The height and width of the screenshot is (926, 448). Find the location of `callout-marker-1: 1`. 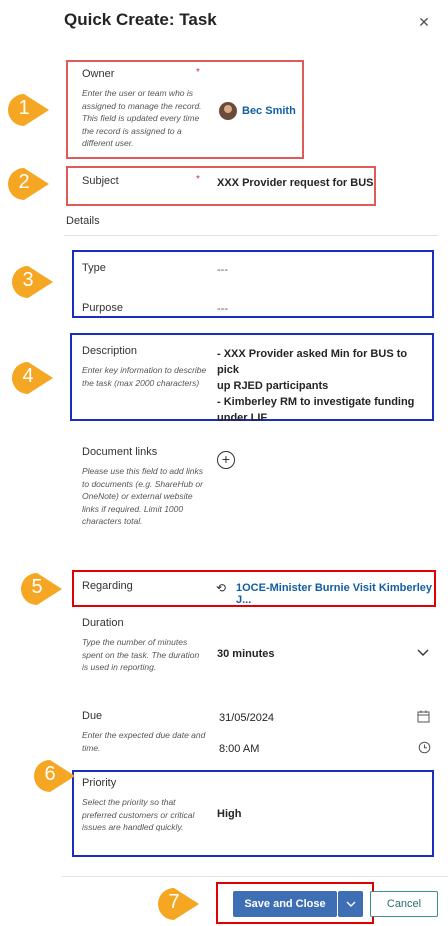

callout-marker-1: 1 is located at coordinates (28, 110).